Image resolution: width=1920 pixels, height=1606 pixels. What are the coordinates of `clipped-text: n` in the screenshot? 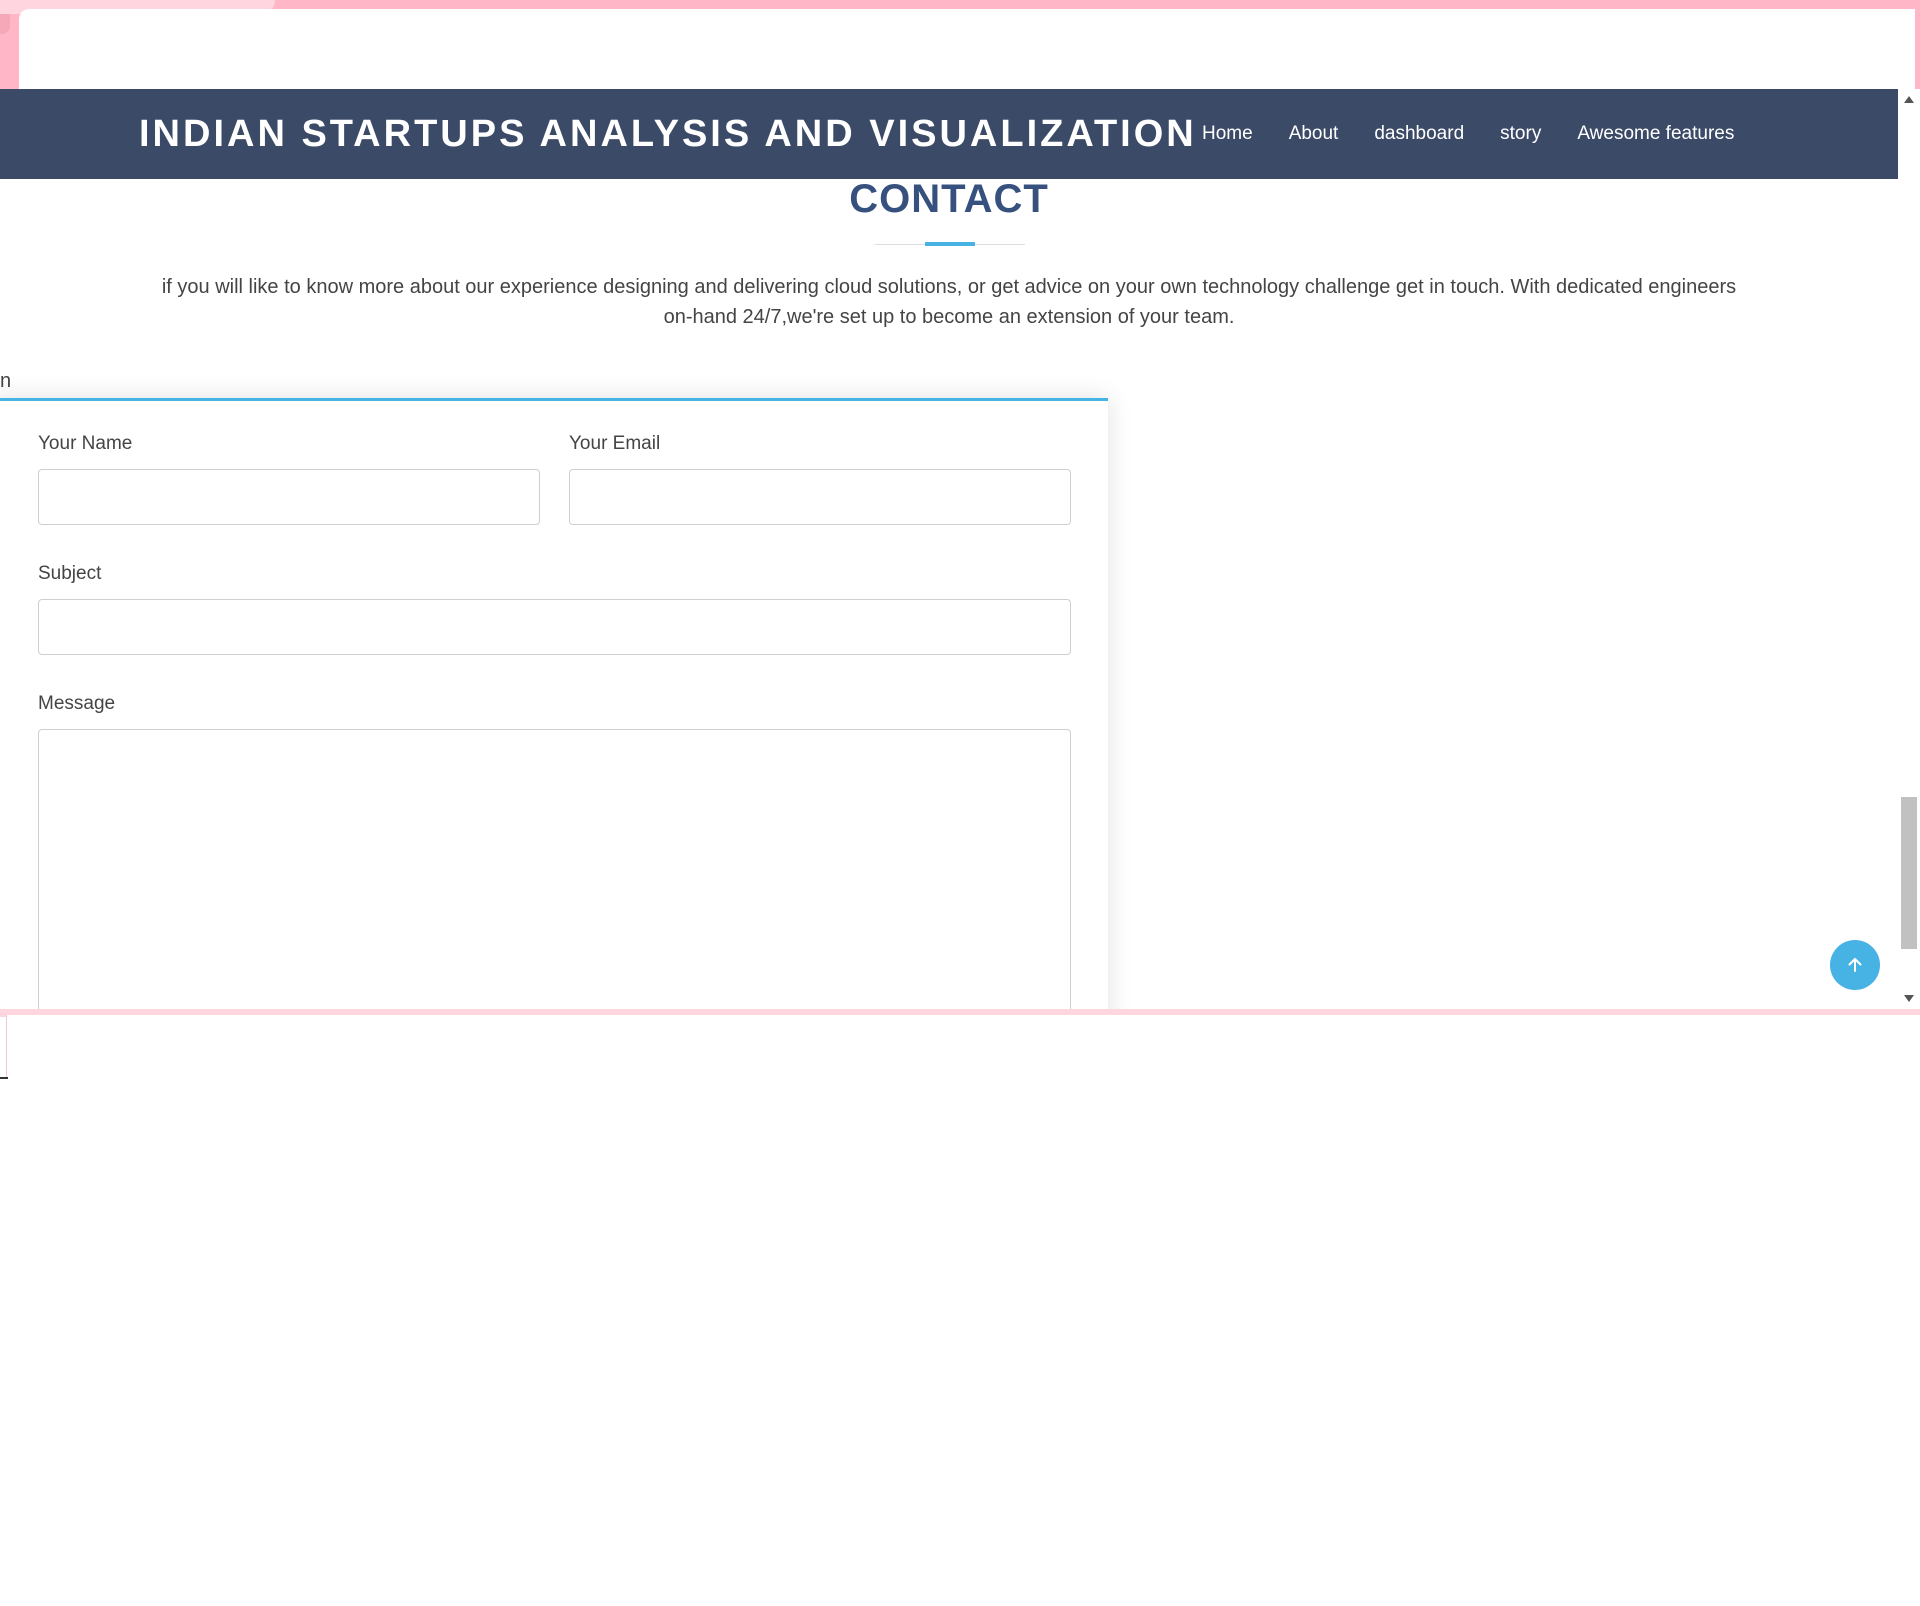 It's located at (6, 381).